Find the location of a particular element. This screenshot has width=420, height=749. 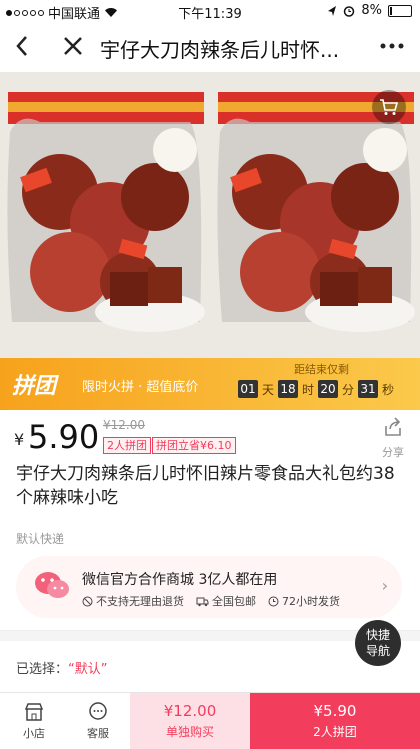

chat-icon is located at coordinates (98, 711).